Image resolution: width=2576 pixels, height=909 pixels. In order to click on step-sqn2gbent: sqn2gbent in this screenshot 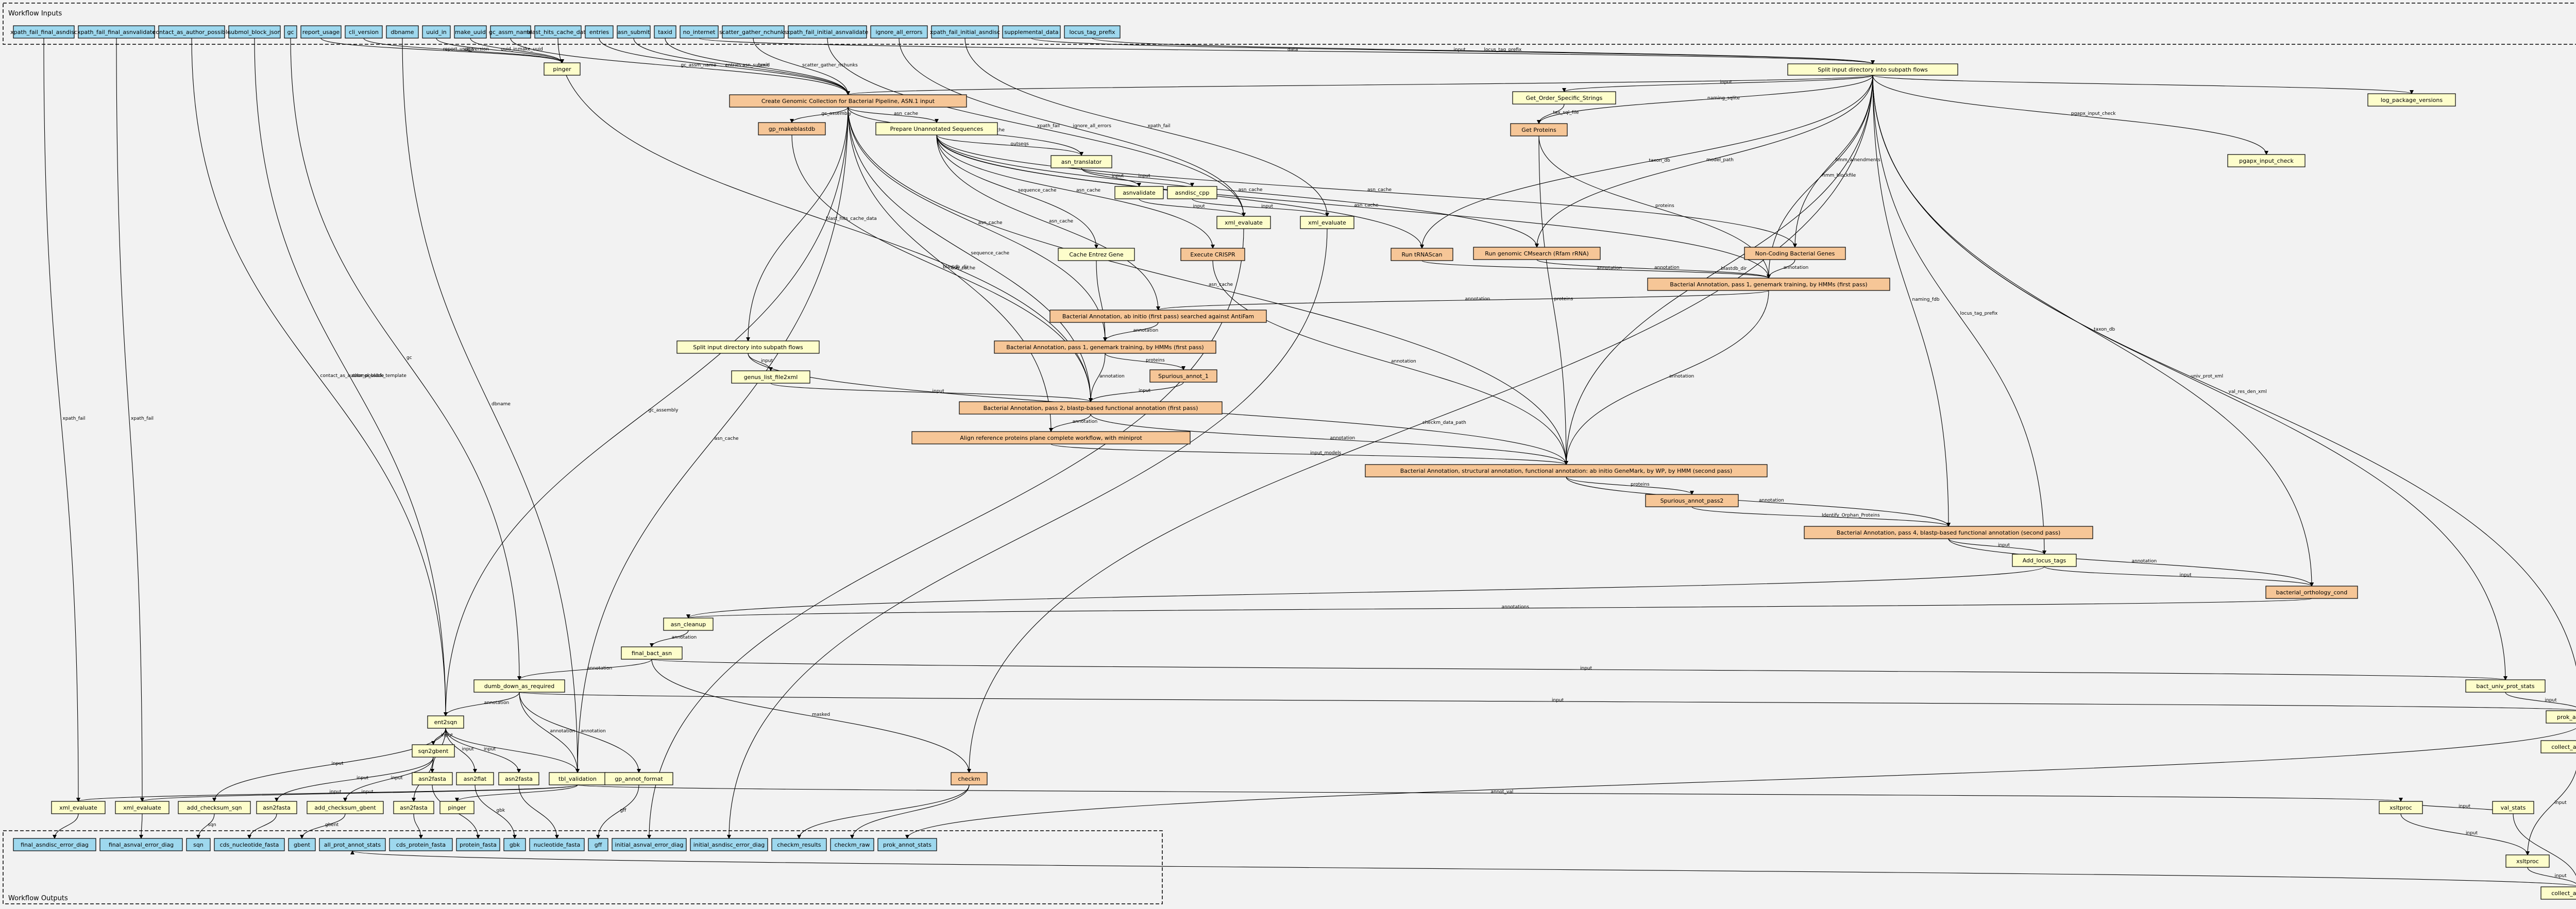, I will do `click(433, 751)`.